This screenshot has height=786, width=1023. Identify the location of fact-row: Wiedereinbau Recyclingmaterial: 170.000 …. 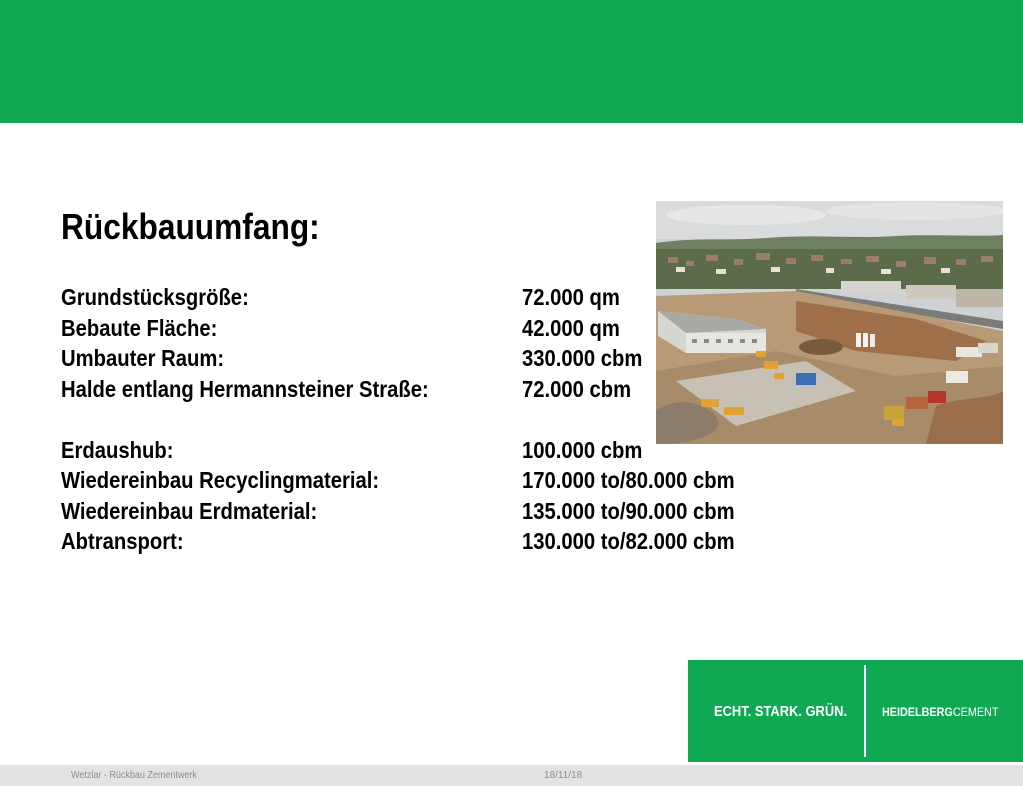
(411, 482).